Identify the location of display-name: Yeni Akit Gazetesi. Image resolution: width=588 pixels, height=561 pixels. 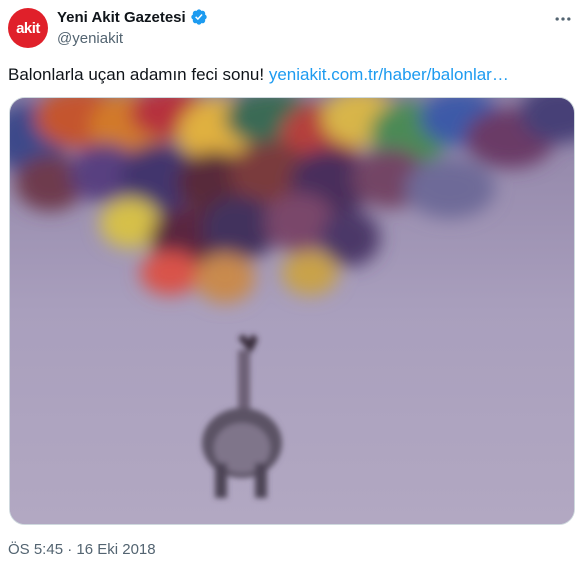
(121, 17).